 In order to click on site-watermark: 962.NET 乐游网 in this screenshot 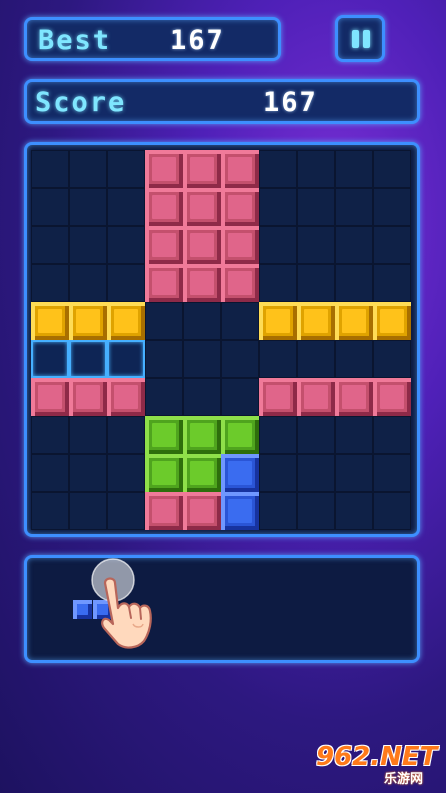, I will do `click(374, 765)`.